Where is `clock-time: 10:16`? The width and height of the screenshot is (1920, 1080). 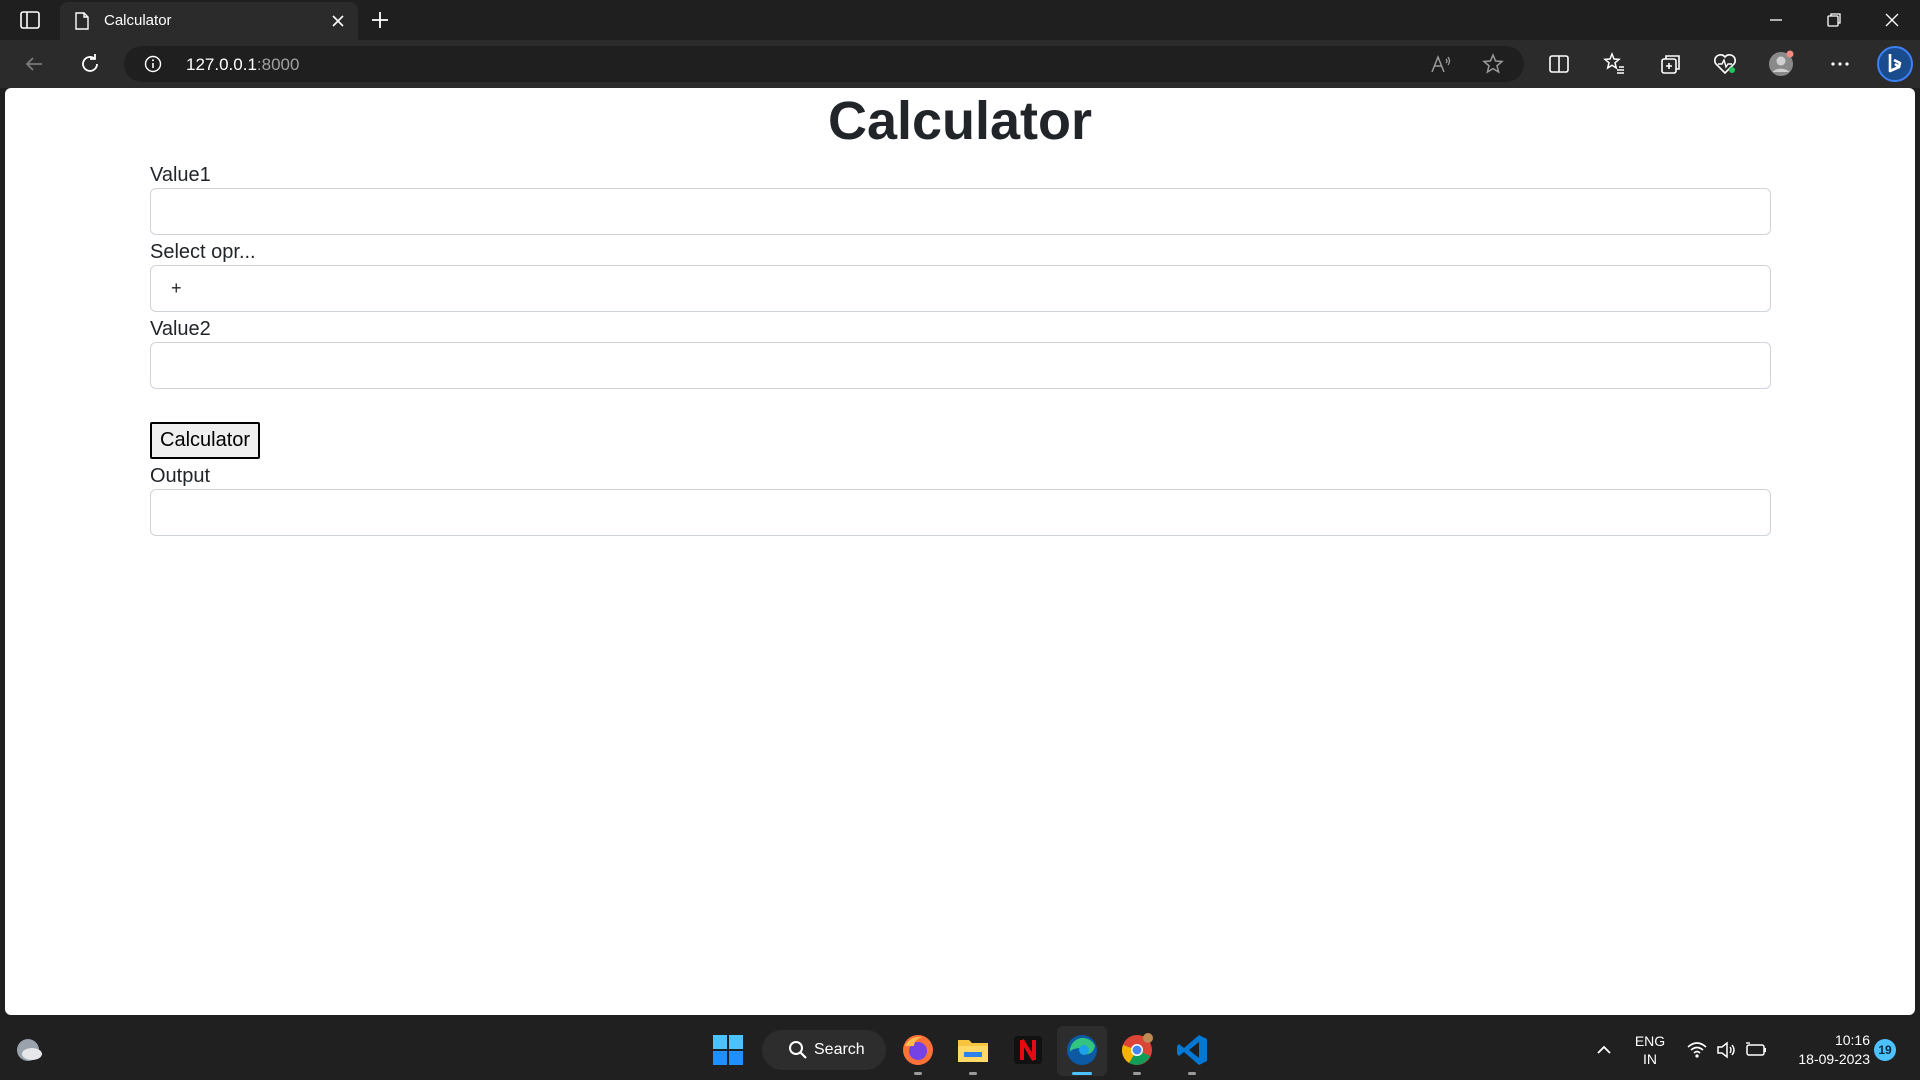 clock-time: 10:16 is located at coordinates (1852, 1040).